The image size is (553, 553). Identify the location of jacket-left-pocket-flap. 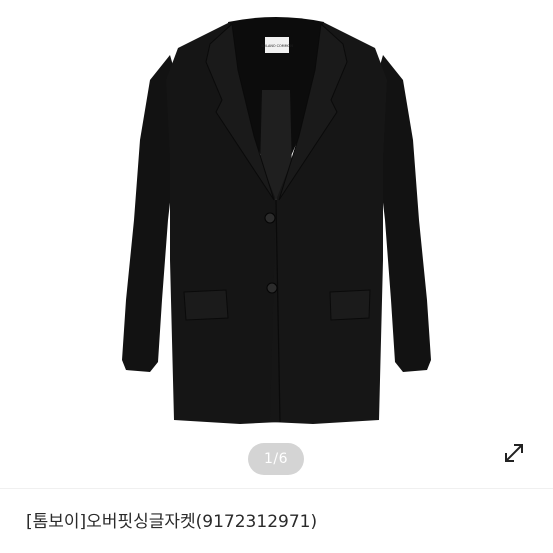
(206, 305).